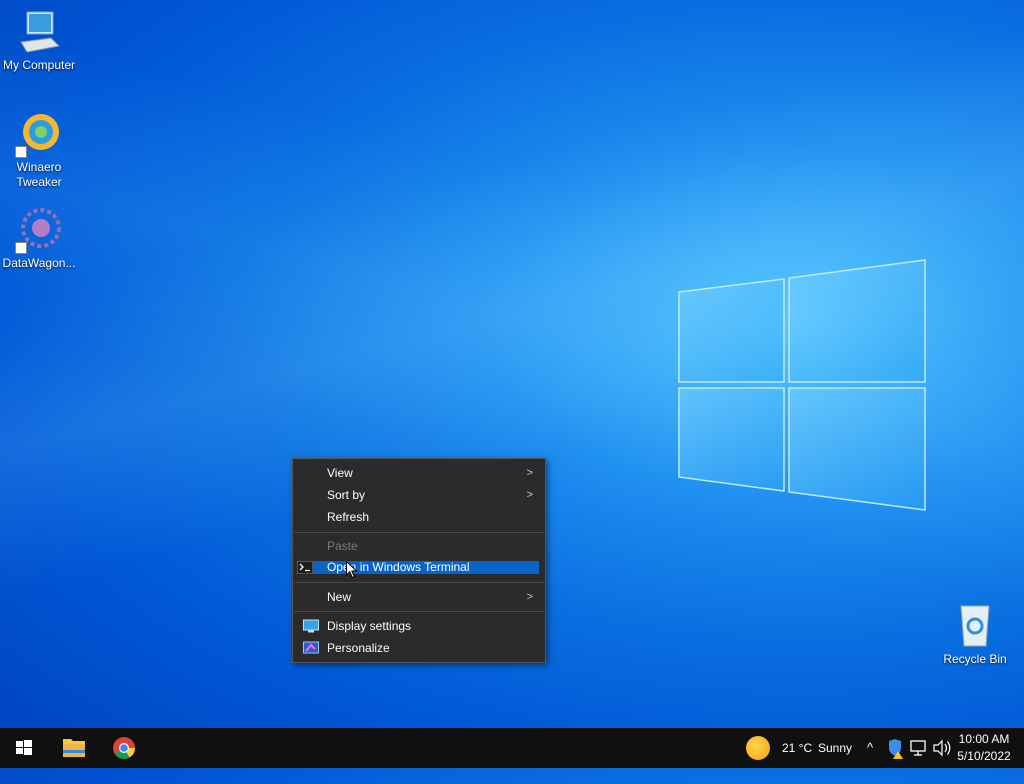 The width and height of the screenshot is (1024, 784). Describe the element at coordinates (419, 517) in the screenshot. I see `menu-item-refresh: Refresh` at that location.